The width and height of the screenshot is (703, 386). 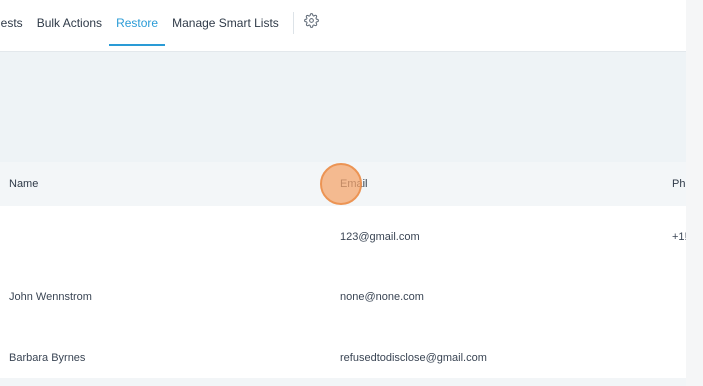 What do you see at coordinates (380, 237) in the screenshot?
I see `cell-email: 123@gmail.com` at bounding box center [380, 237].